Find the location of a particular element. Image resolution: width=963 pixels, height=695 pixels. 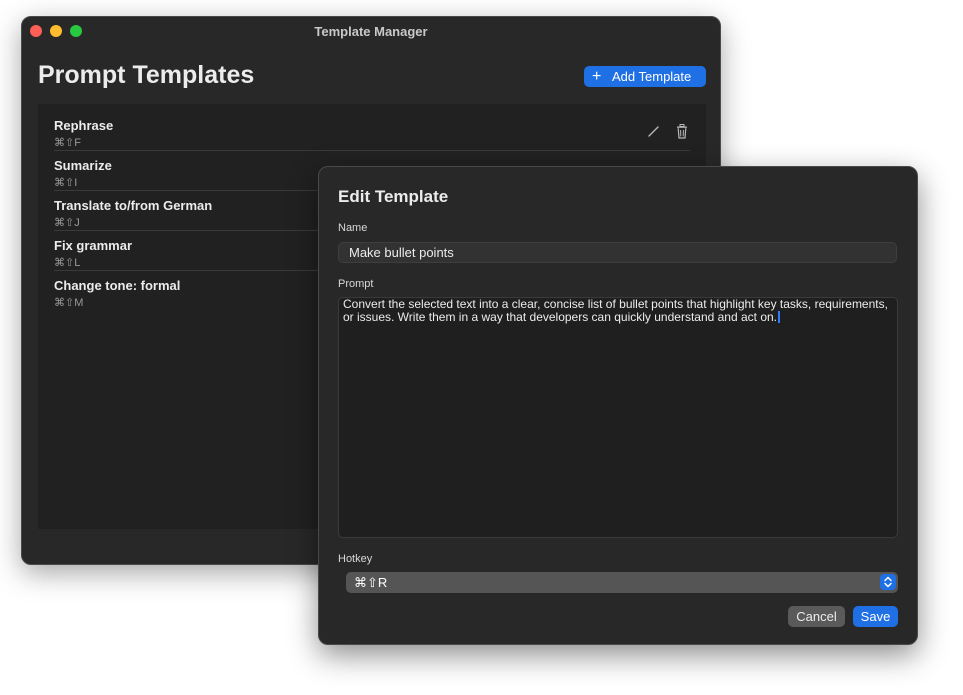

name-label: Name is located at coordinates (353, 228).